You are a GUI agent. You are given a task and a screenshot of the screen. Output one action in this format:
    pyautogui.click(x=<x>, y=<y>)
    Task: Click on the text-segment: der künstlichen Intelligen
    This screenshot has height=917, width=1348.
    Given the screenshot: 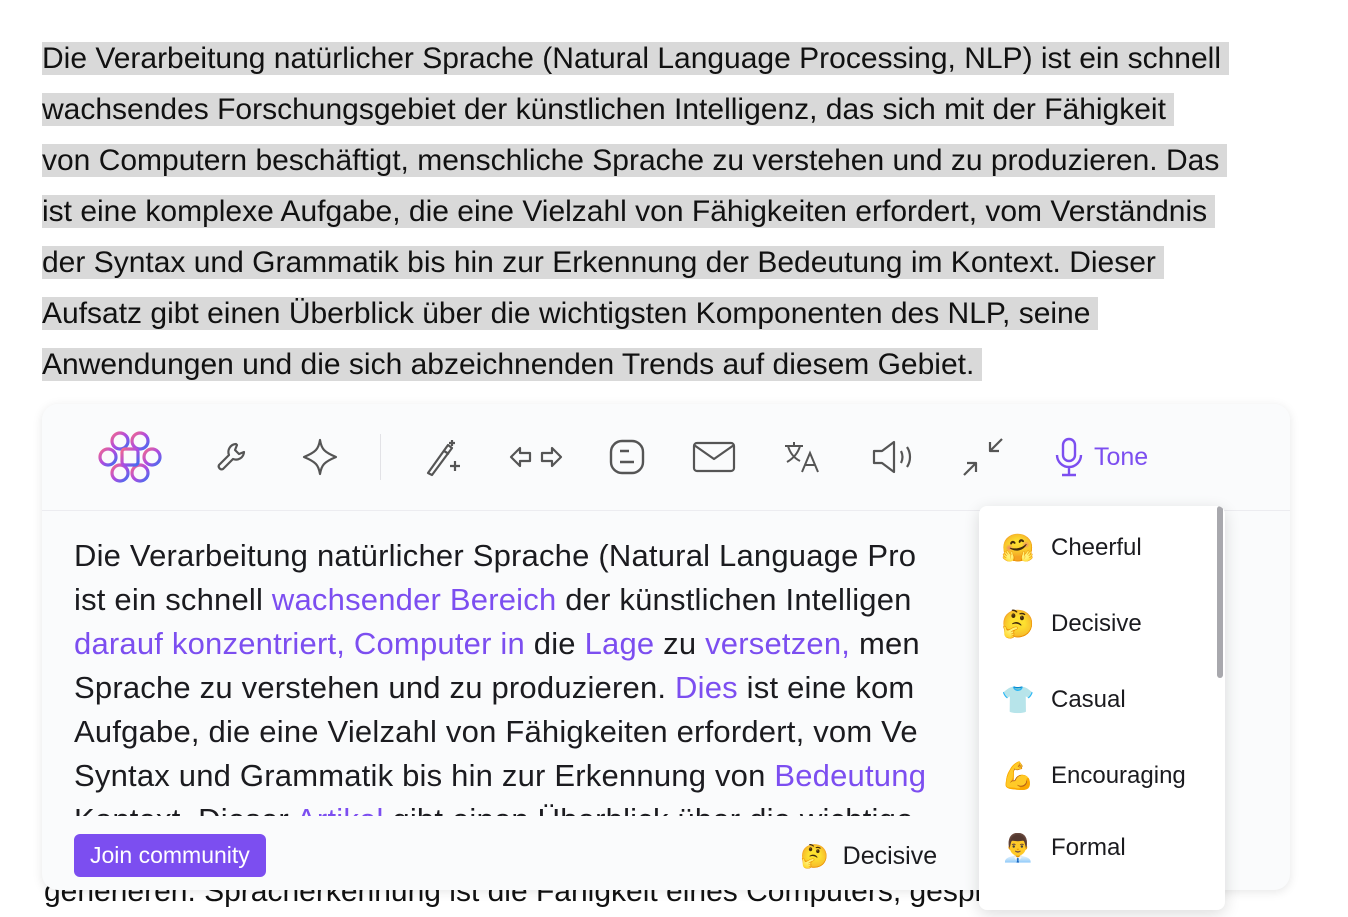 What is the action you would take?
    pyautogui.click(x=734, y=599)
    